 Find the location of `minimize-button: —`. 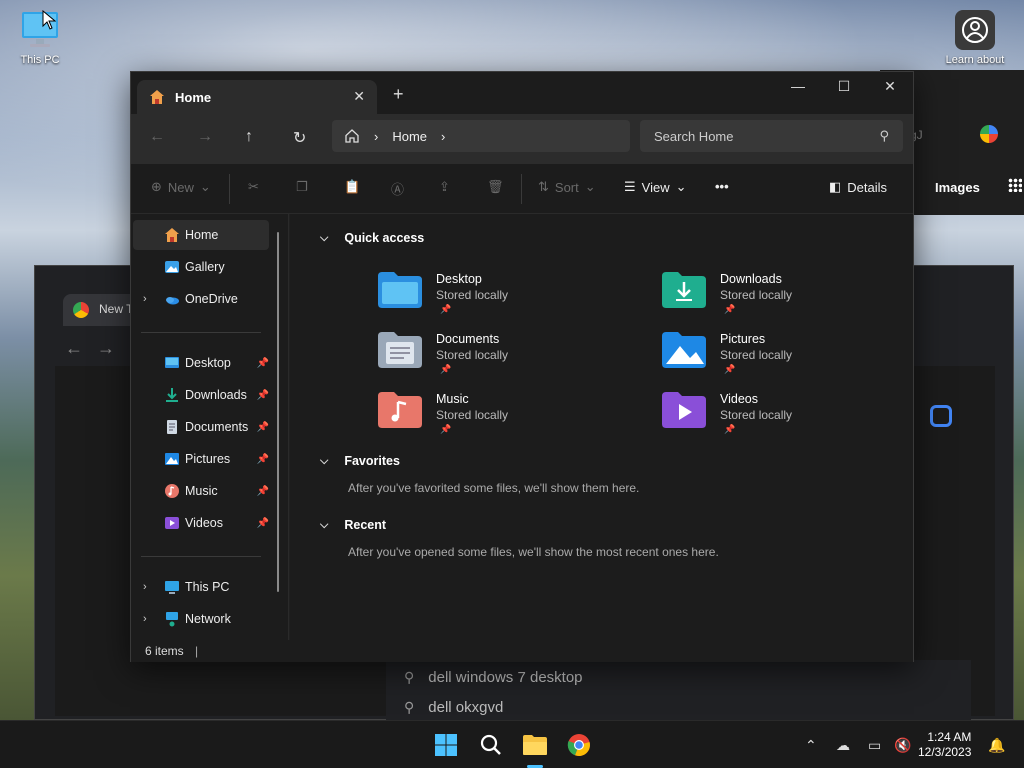

minimize-button: — is located at coordinates (798, 86).